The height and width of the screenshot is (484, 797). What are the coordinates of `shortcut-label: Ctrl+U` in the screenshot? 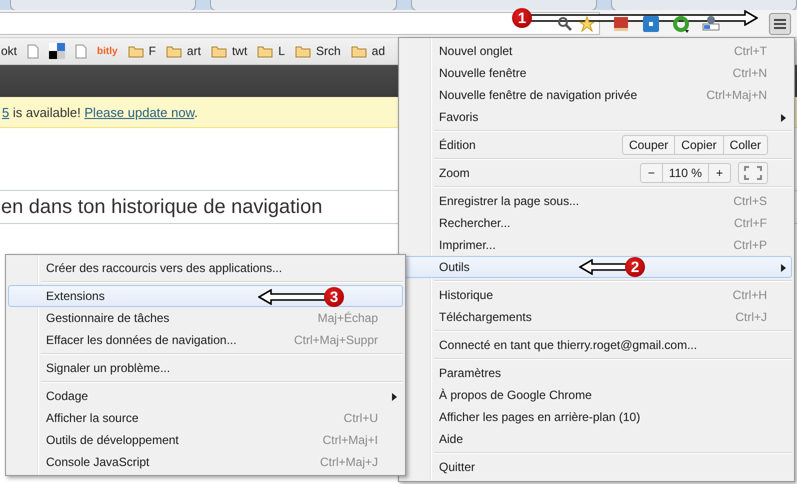 It's located at (361, 418).